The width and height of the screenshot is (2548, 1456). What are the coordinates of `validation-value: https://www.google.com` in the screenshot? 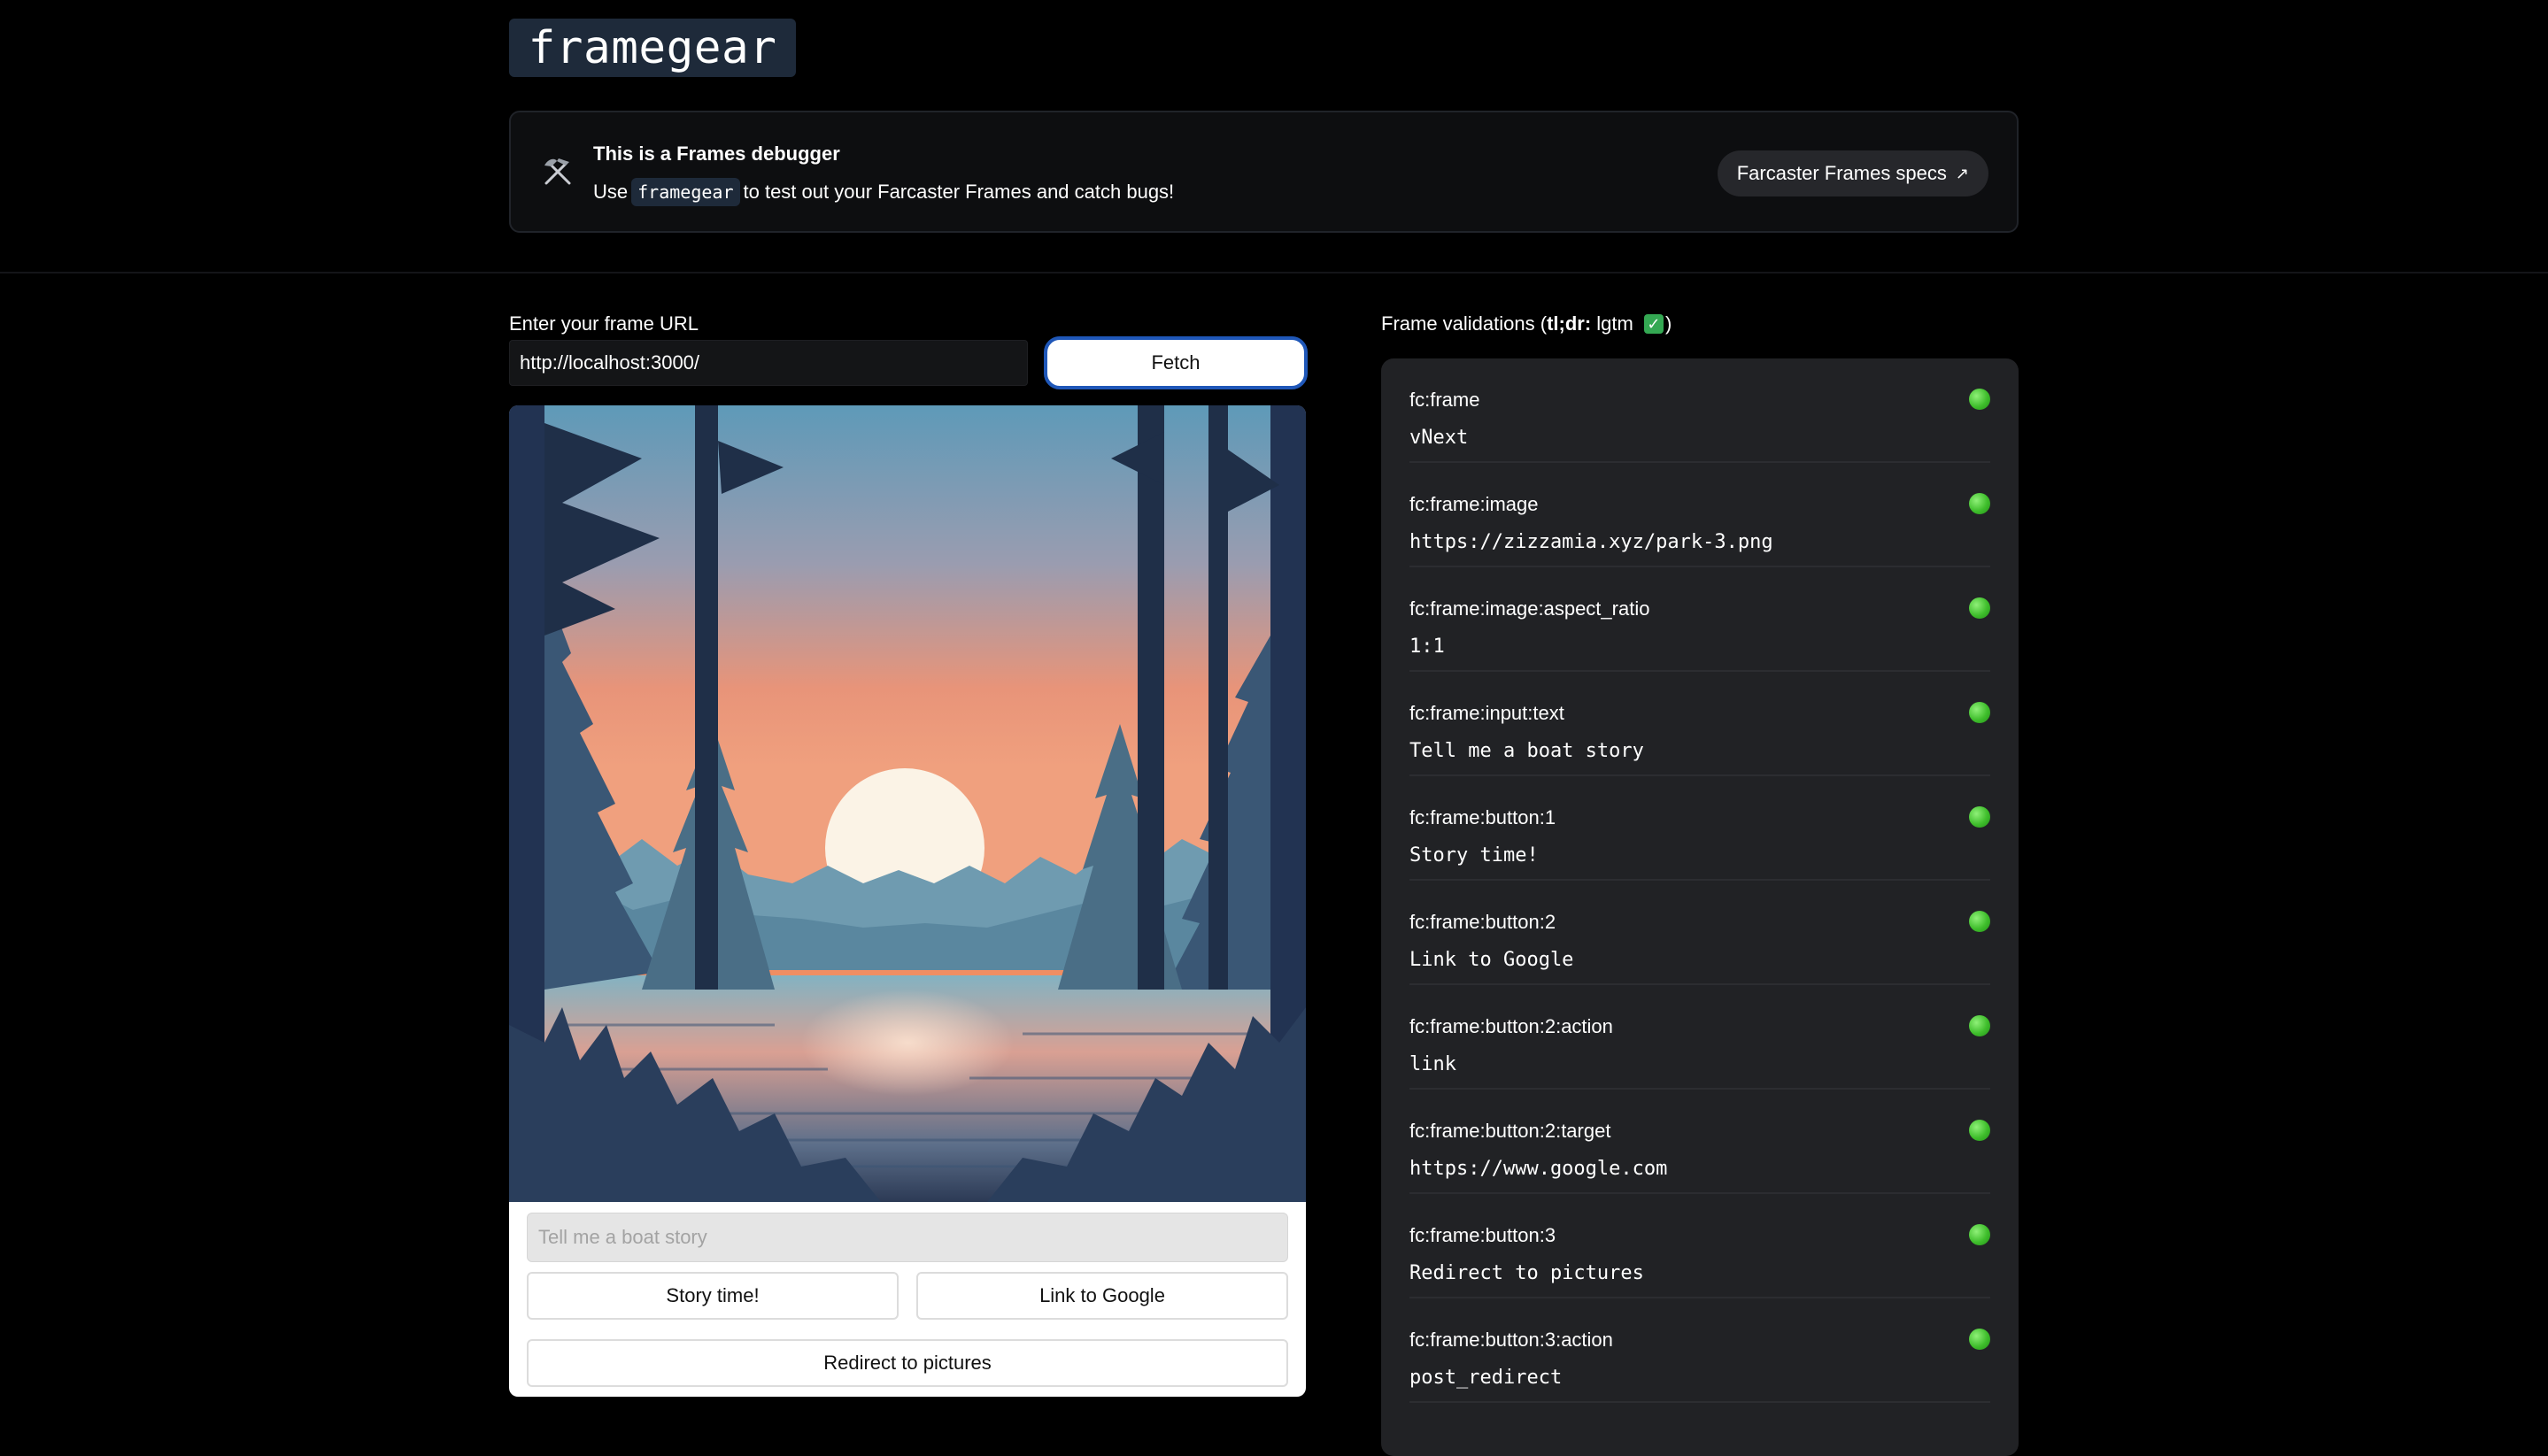 It's located at (1538, 1169).